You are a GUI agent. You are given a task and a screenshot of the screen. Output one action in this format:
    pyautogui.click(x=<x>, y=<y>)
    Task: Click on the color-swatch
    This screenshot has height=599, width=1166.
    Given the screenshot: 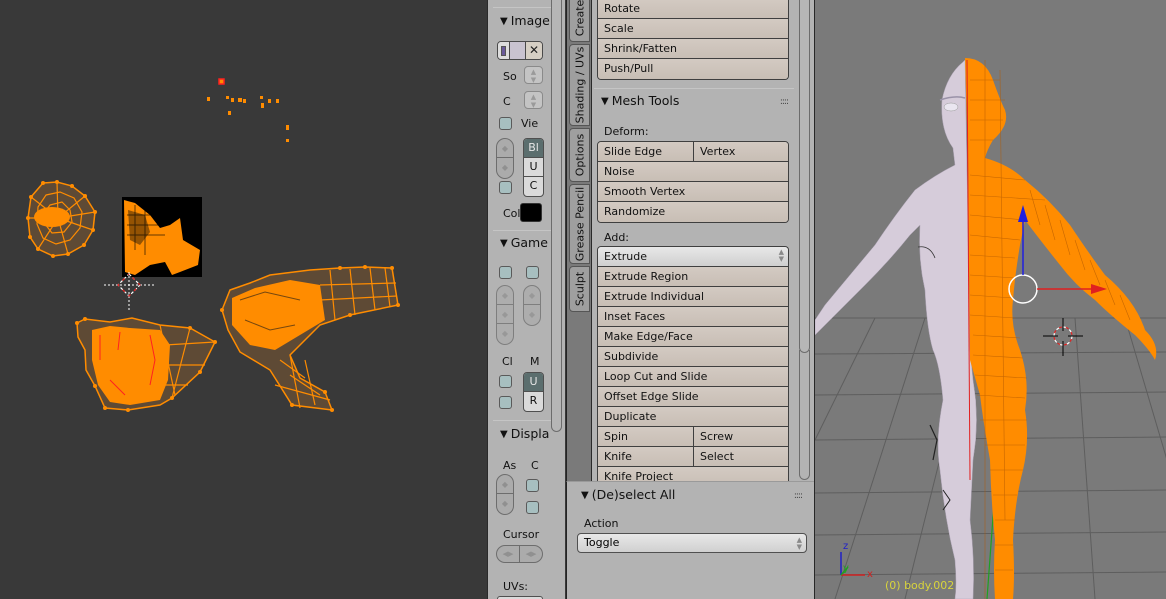 What is the action you would take?
    pyautogui.click(x=531, y=212)
    